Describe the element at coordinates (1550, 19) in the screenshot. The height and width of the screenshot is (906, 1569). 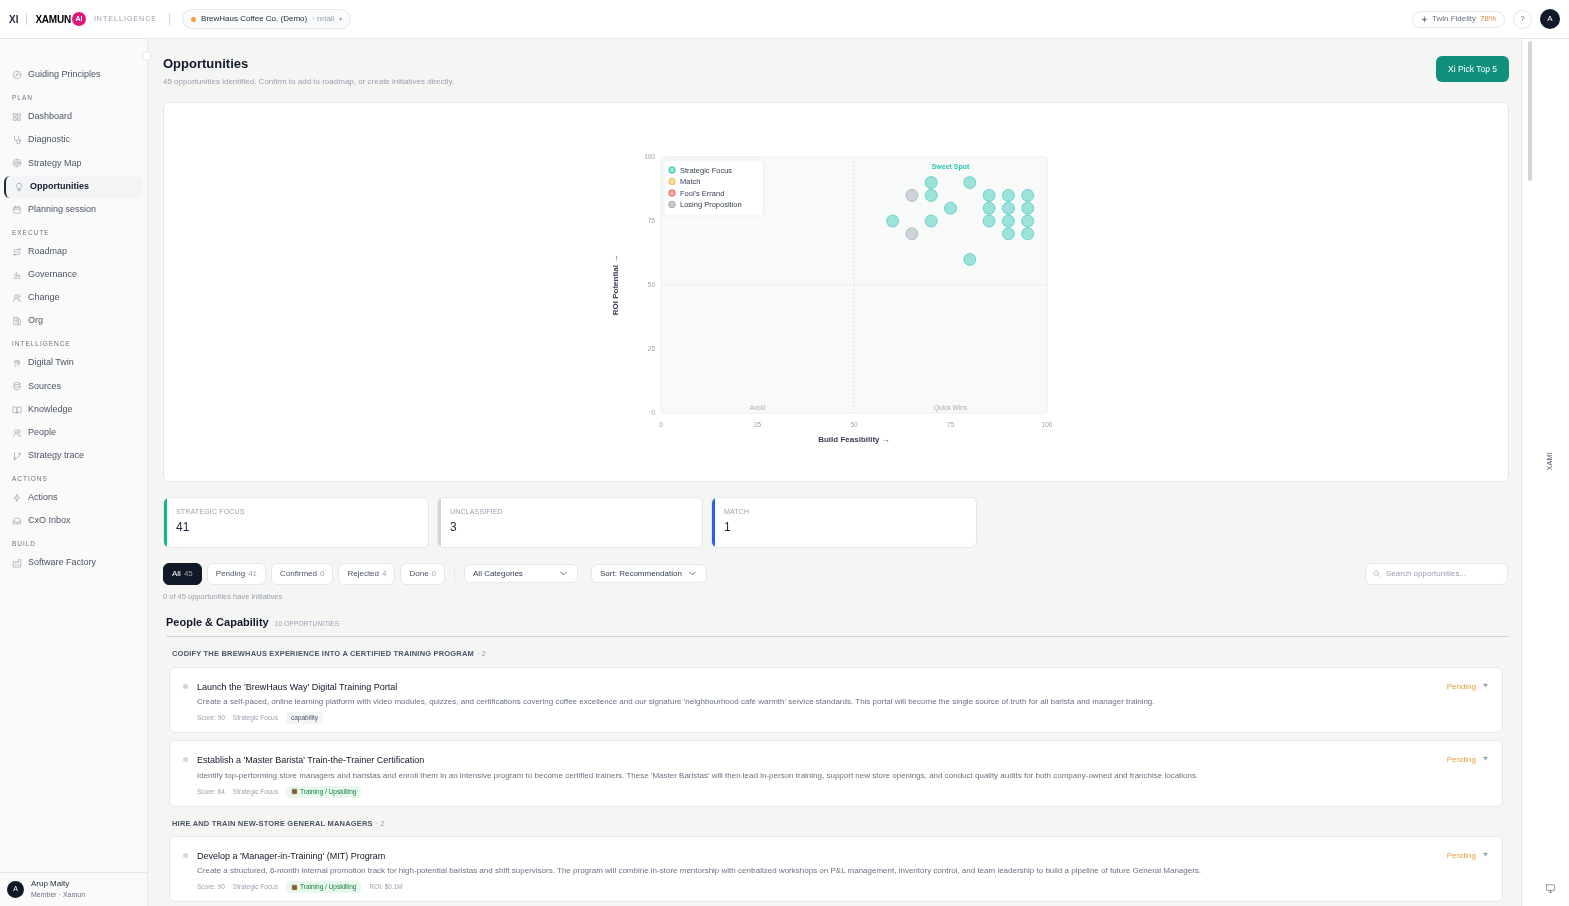
I see `user-avatar: A` at that location.